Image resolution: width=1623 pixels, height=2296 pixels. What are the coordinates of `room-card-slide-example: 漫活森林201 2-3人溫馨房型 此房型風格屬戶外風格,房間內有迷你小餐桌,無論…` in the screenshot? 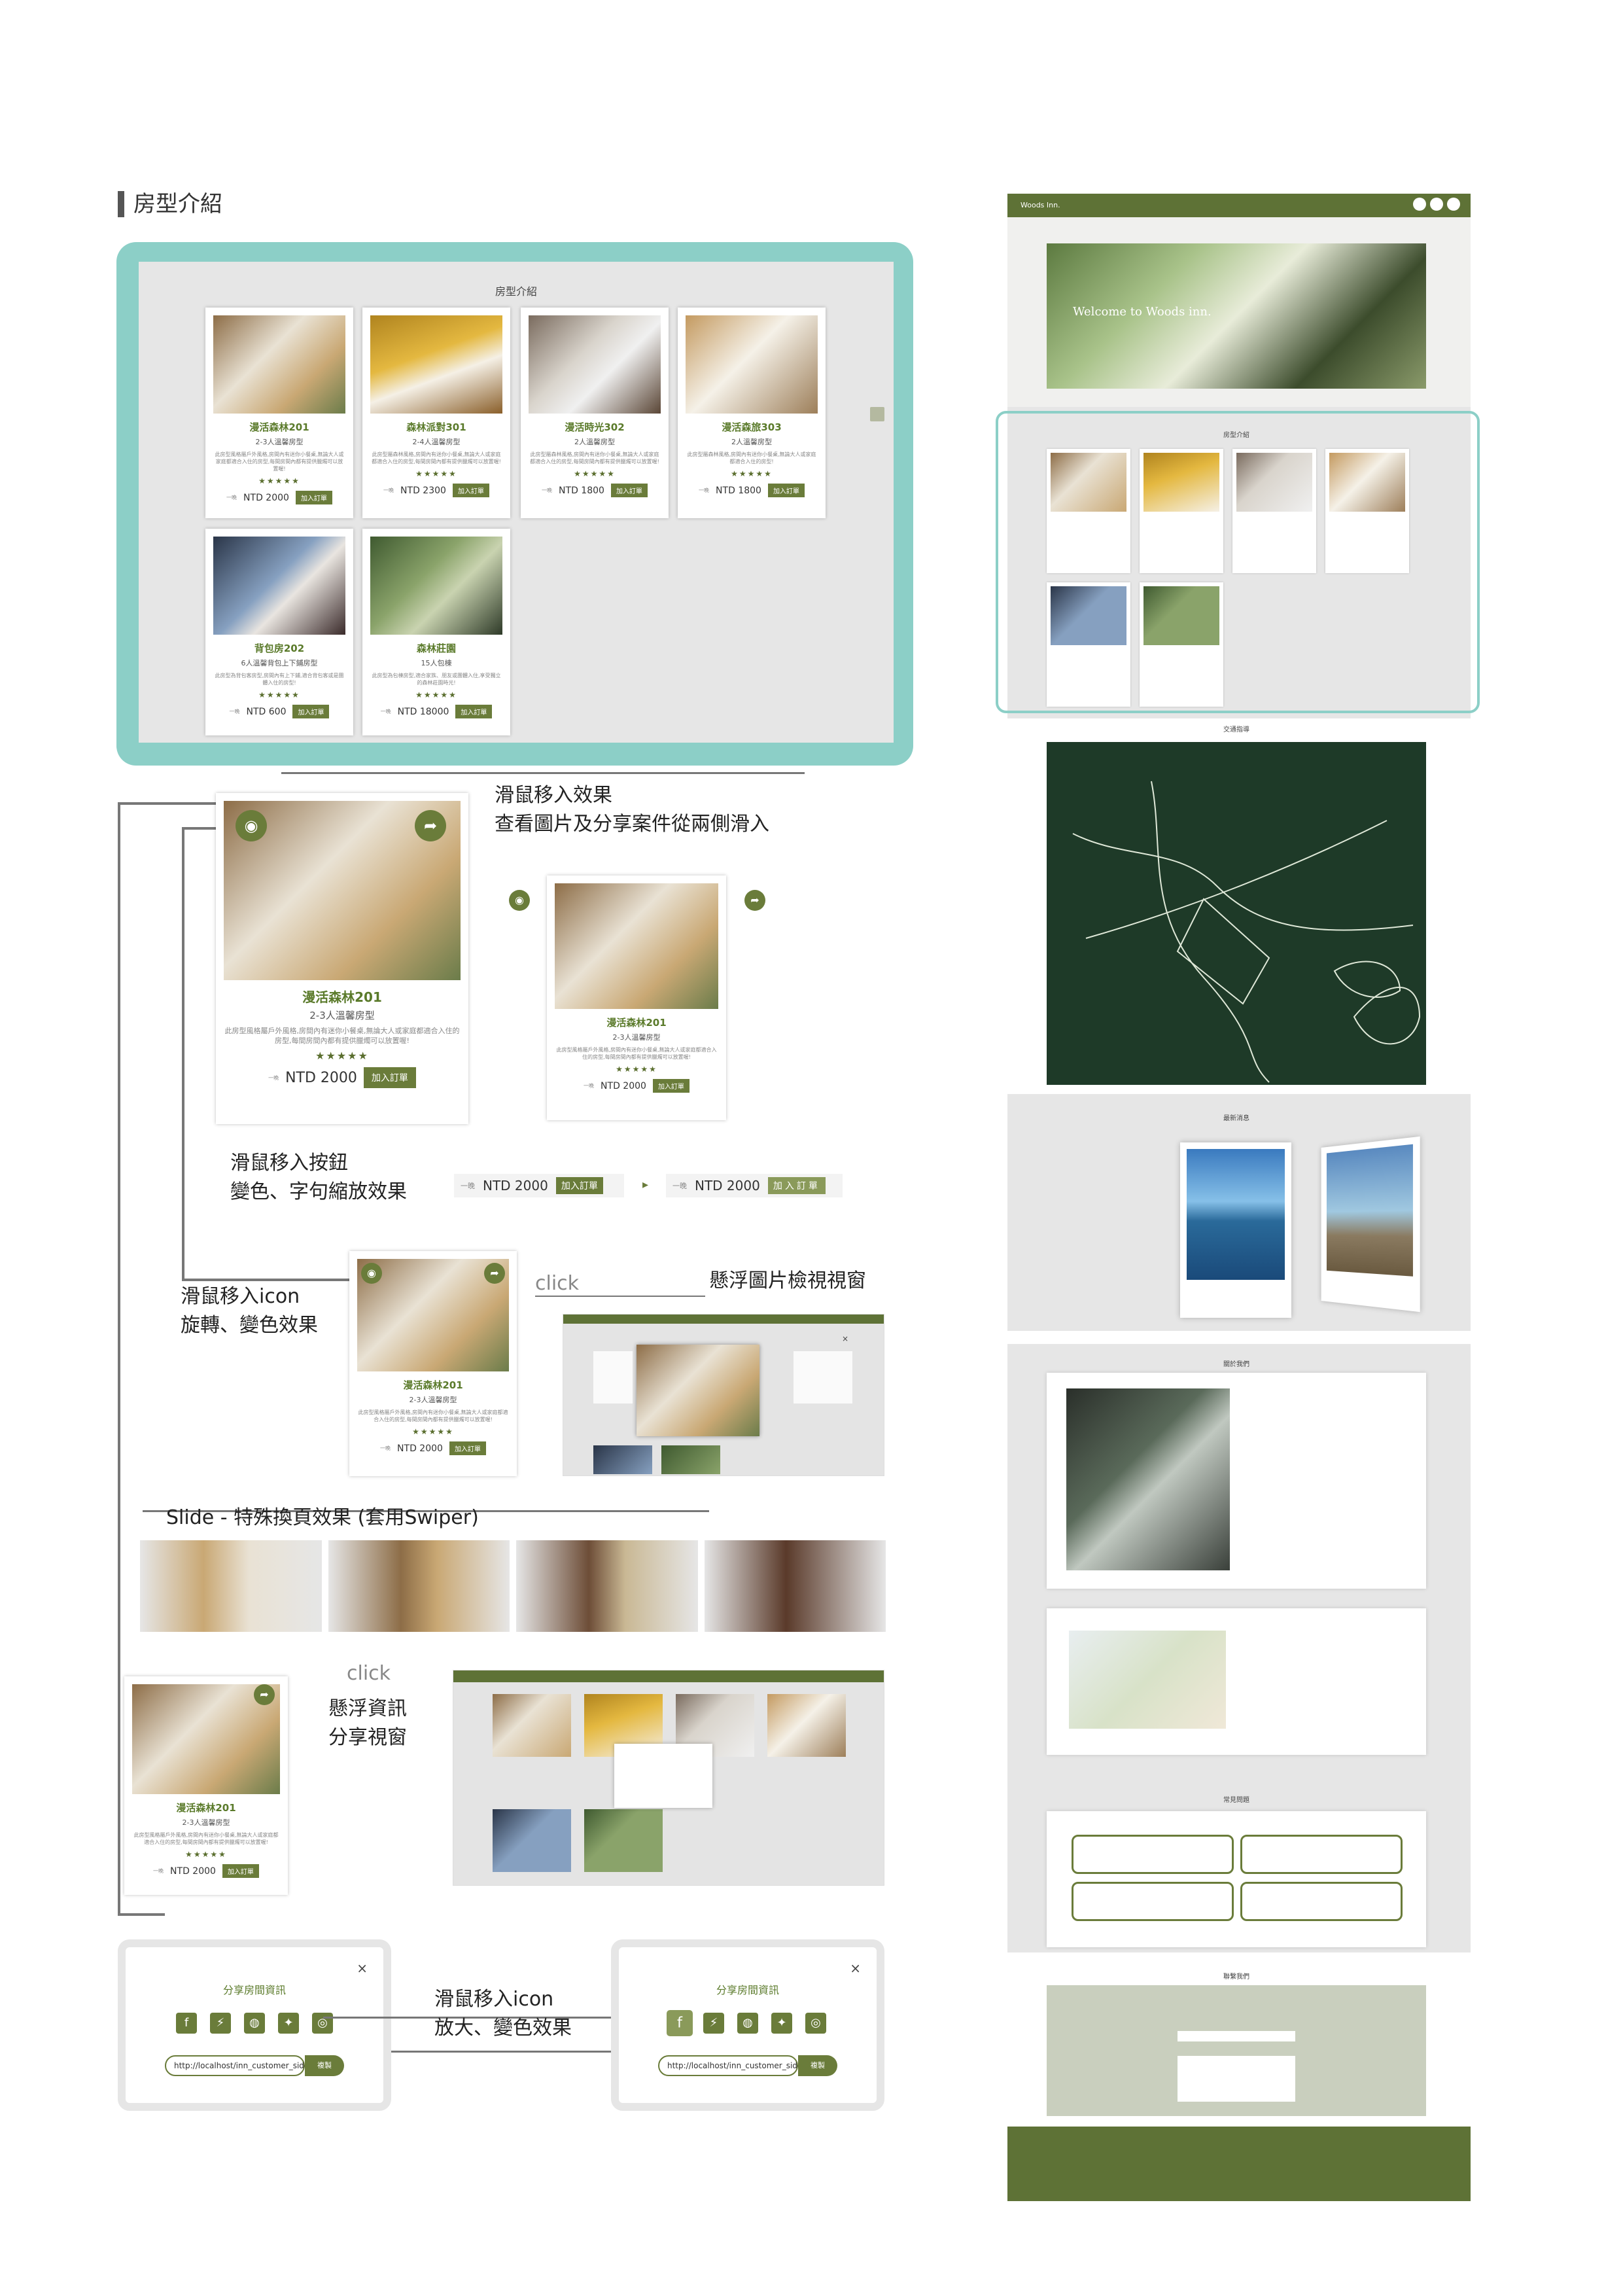 It's located at (637, 997).